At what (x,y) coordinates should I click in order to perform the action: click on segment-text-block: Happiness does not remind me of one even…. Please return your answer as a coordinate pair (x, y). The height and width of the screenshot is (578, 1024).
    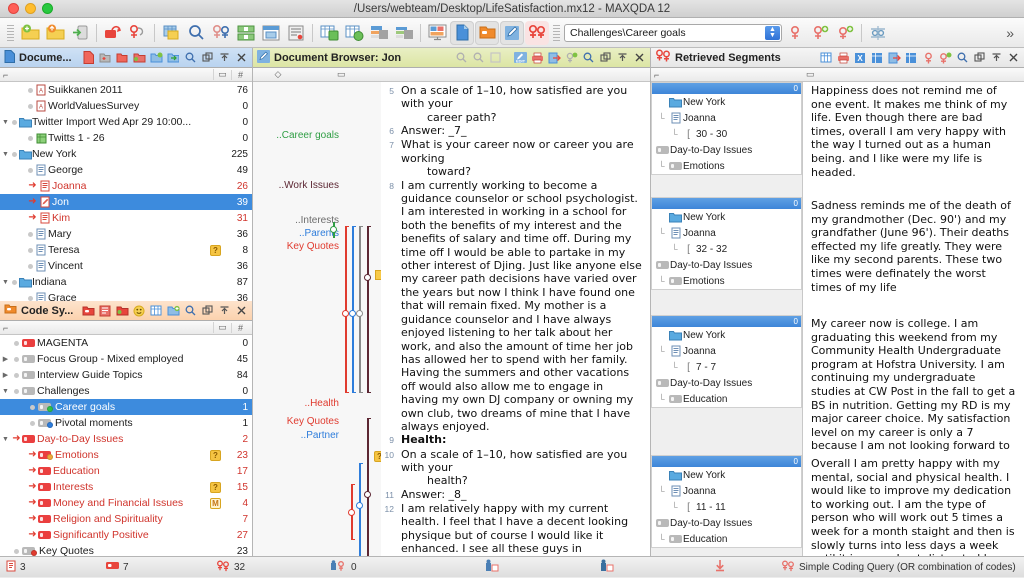
    Looking at the image, I should click on (913, 139).